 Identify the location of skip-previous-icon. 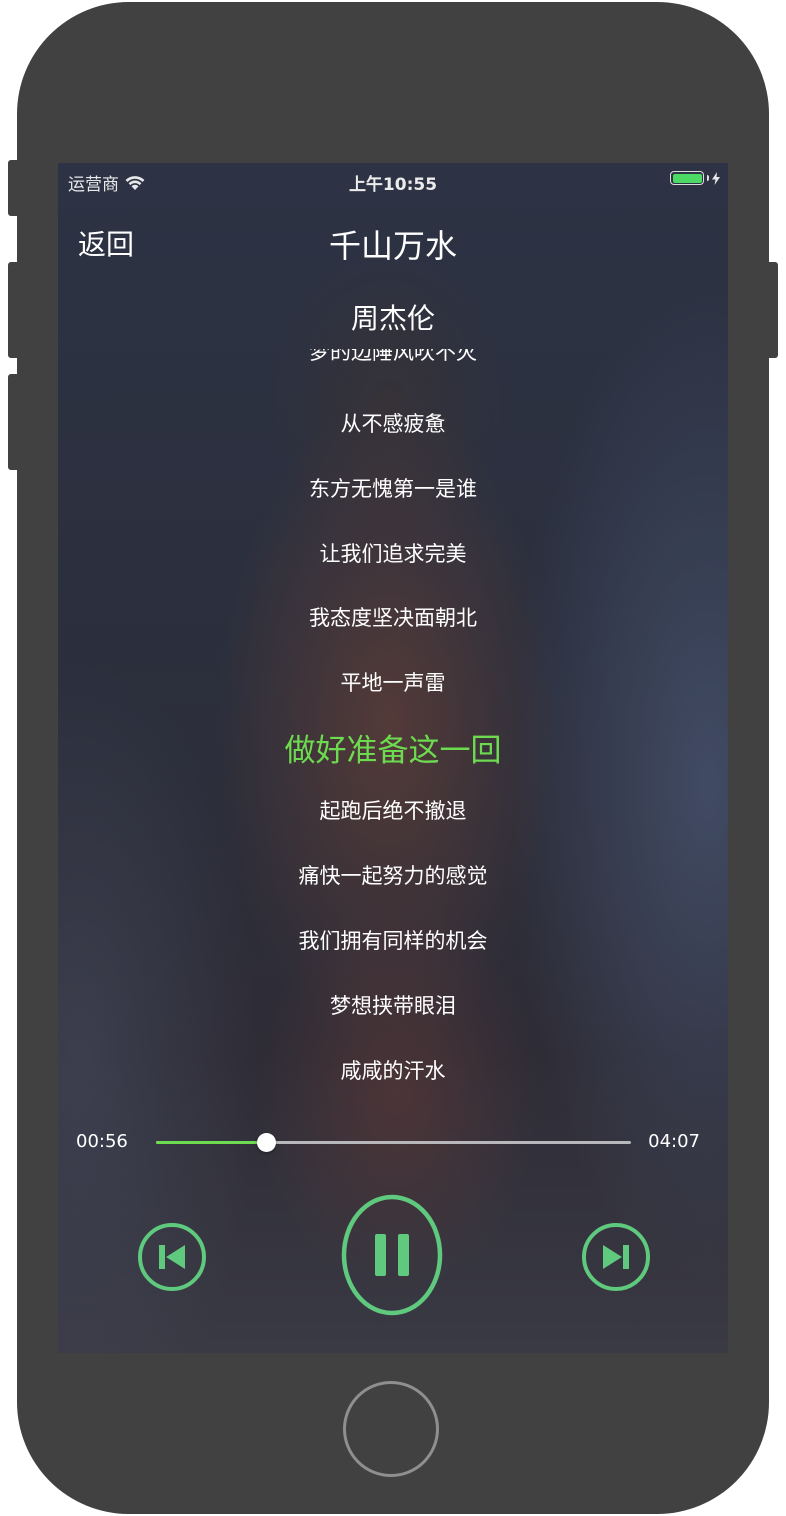
(172, 1257).